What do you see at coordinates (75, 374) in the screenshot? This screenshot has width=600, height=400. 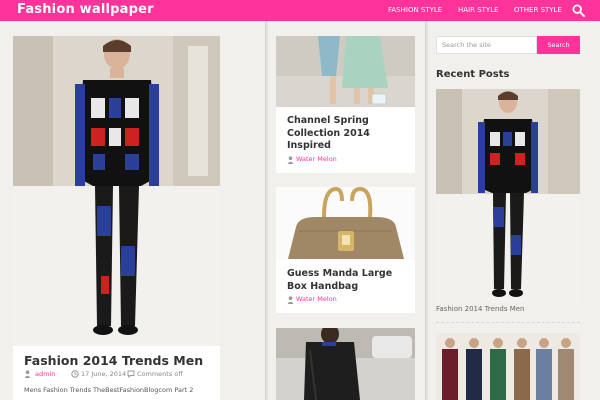 I see `clock-icon` at bounding box center [75, 374].